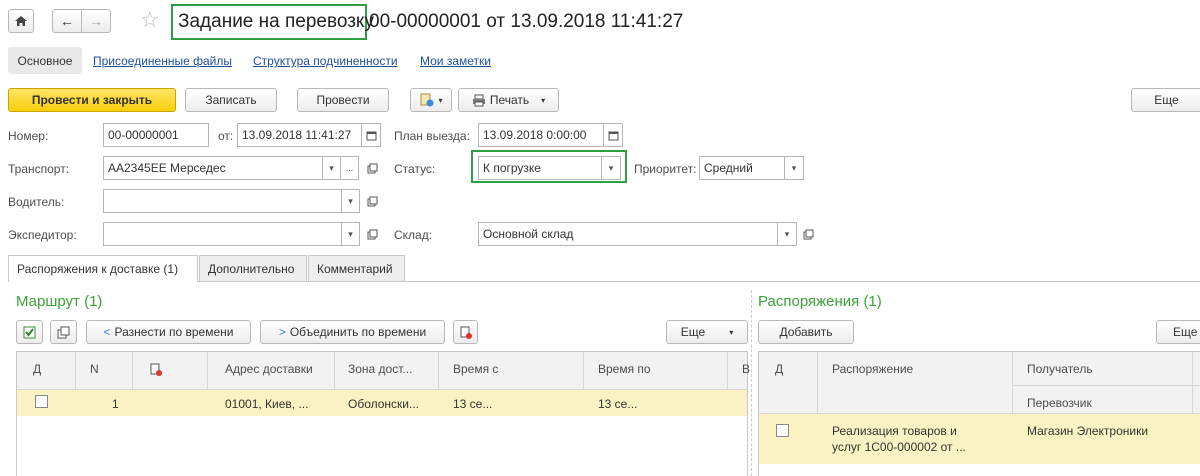 This screenshot has width=1200, height=476. I want to click on tab-my-notes: Мои заметки, so click(455, 61).